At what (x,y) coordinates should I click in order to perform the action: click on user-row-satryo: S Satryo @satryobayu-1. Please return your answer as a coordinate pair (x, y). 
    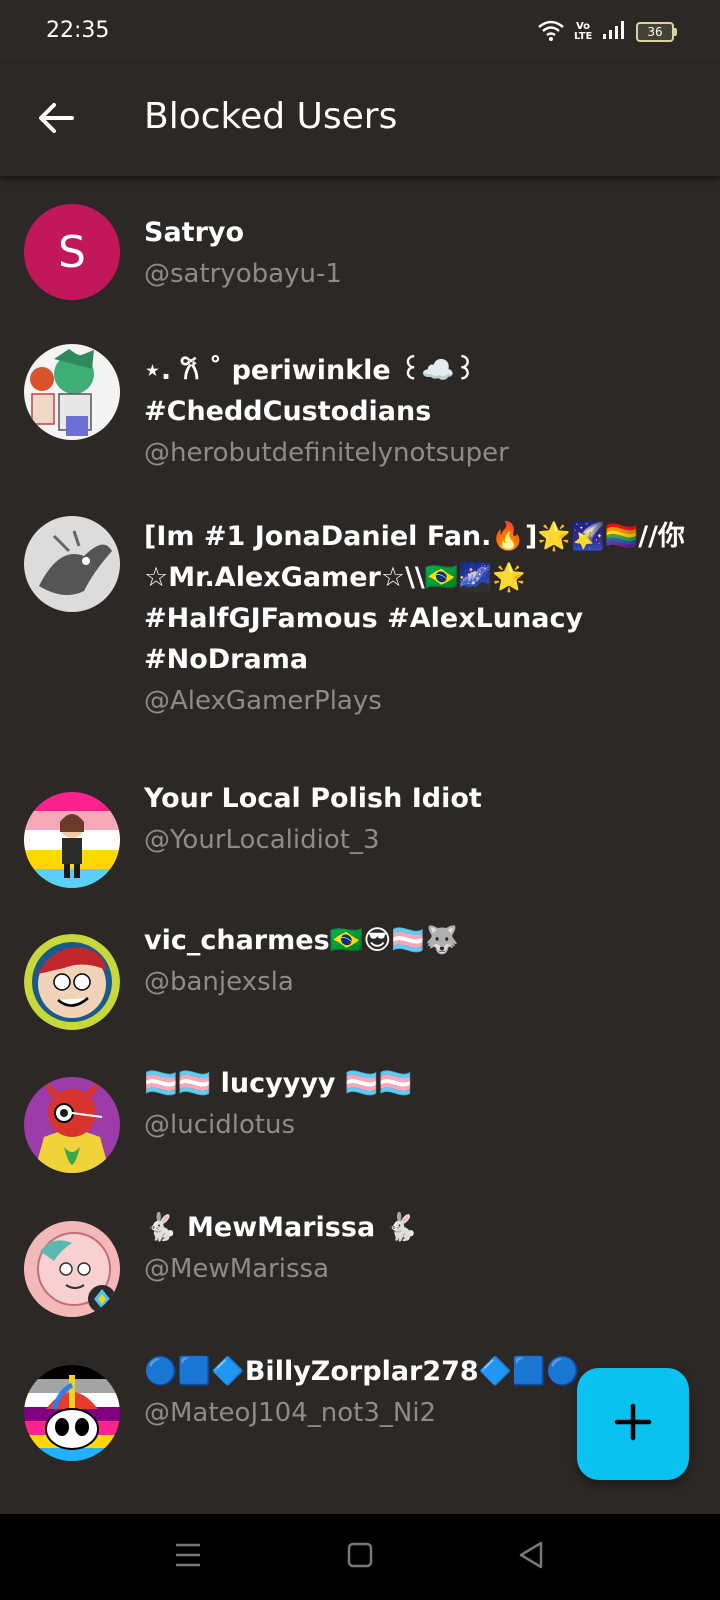
    Looking at the image, I should click on (360, 256).